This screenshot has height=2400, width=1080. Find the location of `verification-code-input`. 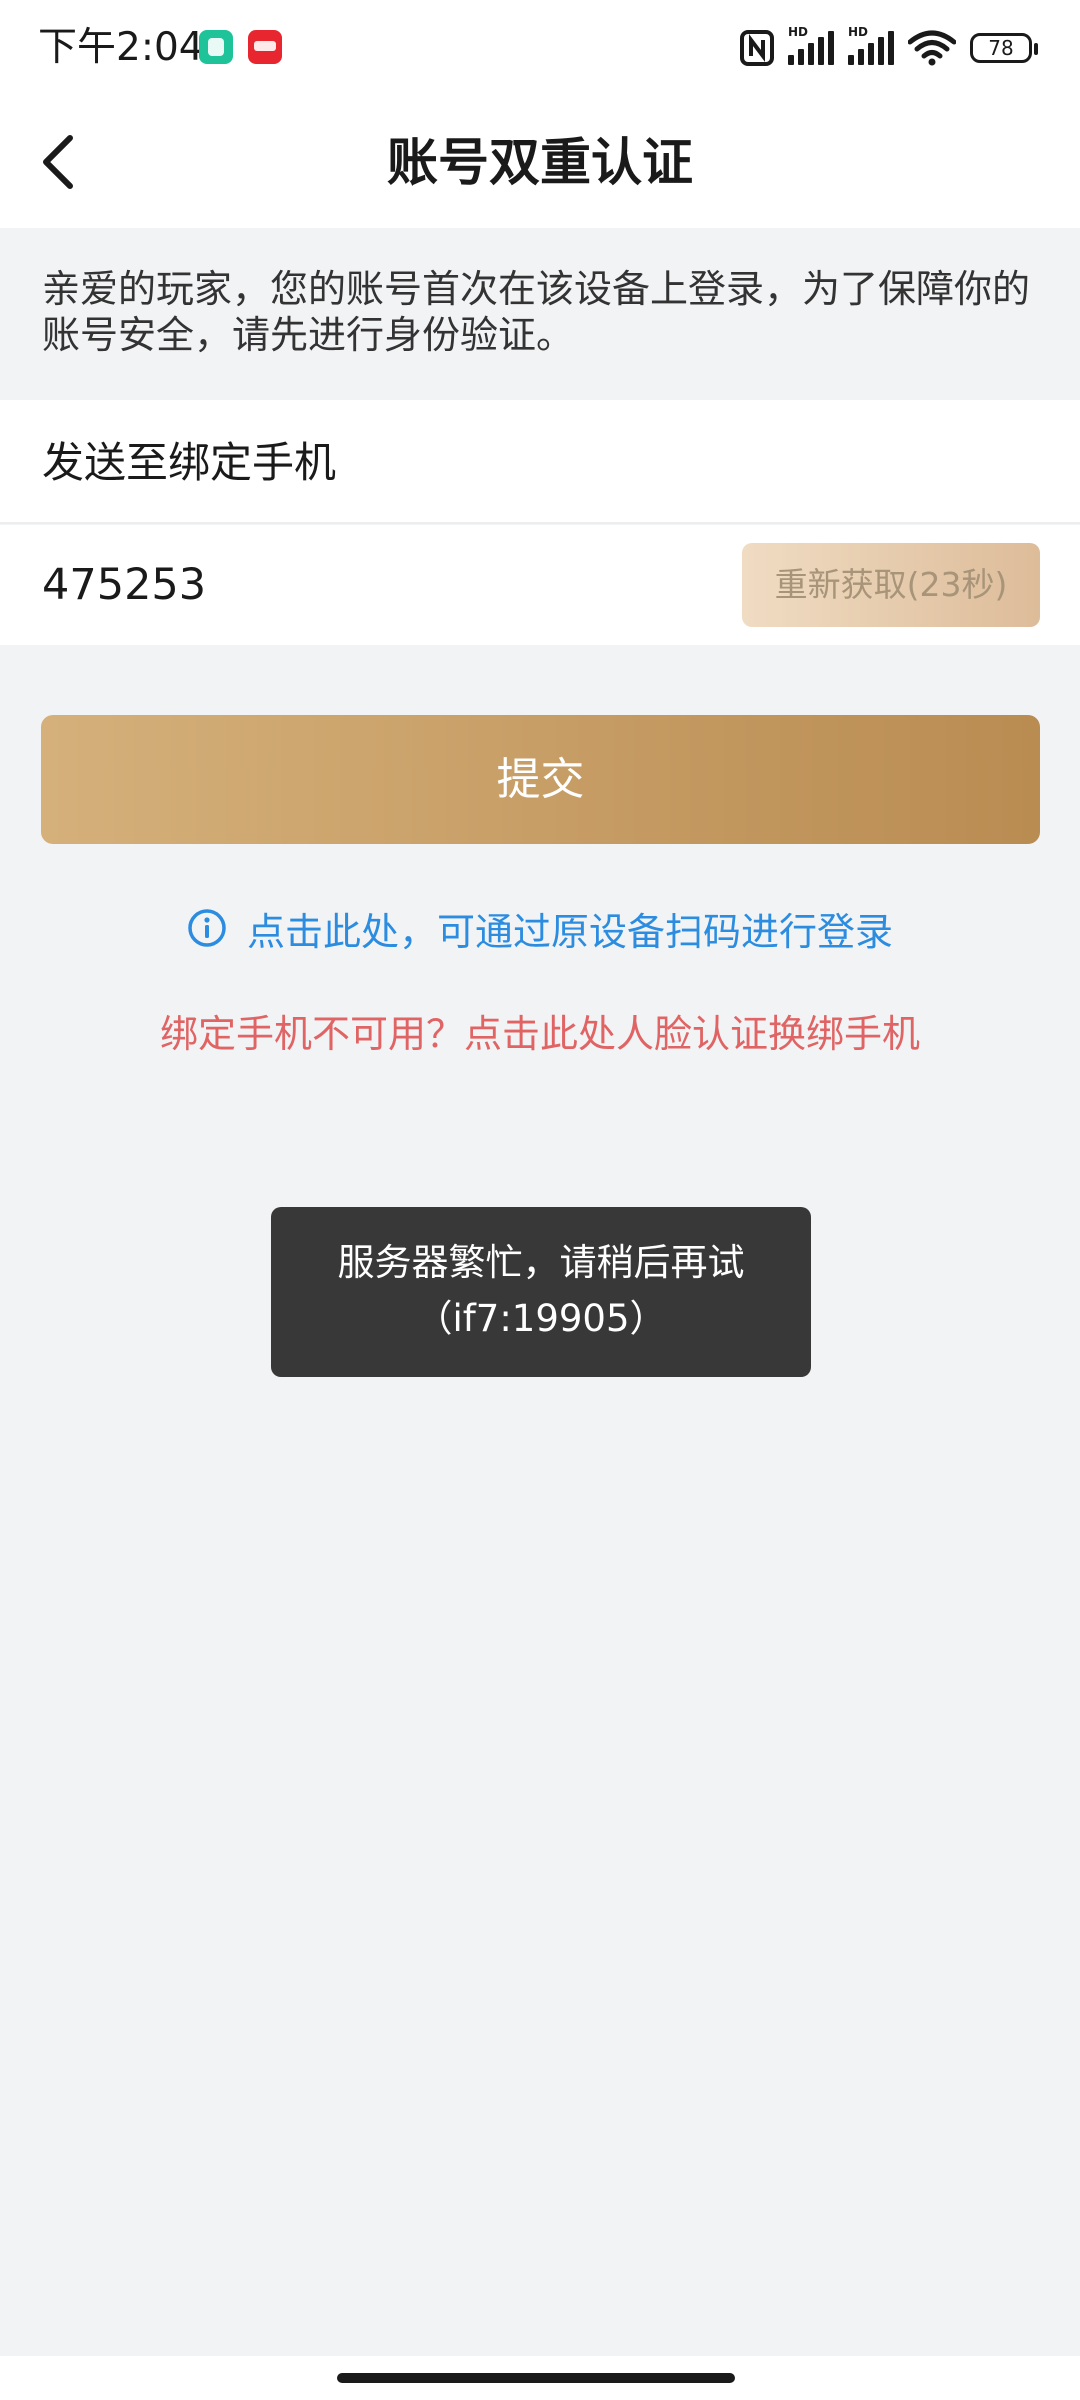

verification-code-input is located at coordinates (362, 585).